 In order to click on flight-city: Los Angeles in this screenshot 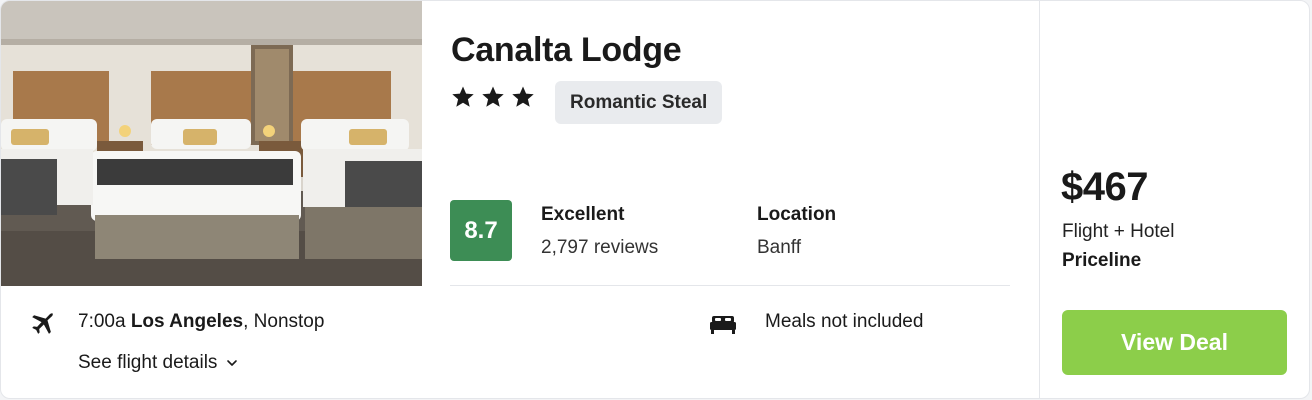, I will do `click(187, 321)`.